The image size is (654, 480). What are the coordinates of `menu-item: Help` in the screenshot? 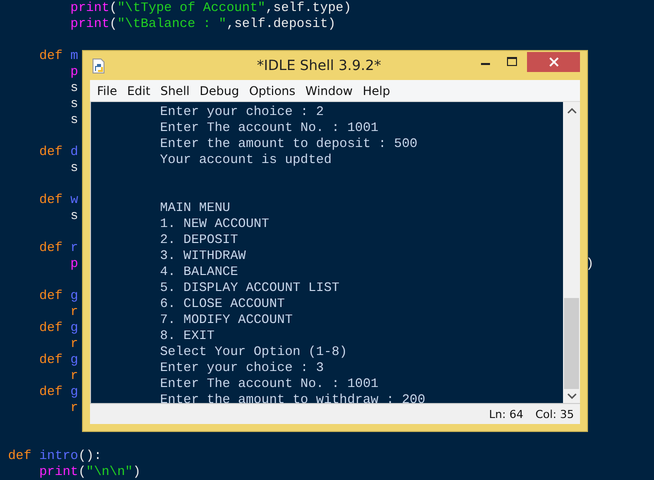 It's located at (377, 91).